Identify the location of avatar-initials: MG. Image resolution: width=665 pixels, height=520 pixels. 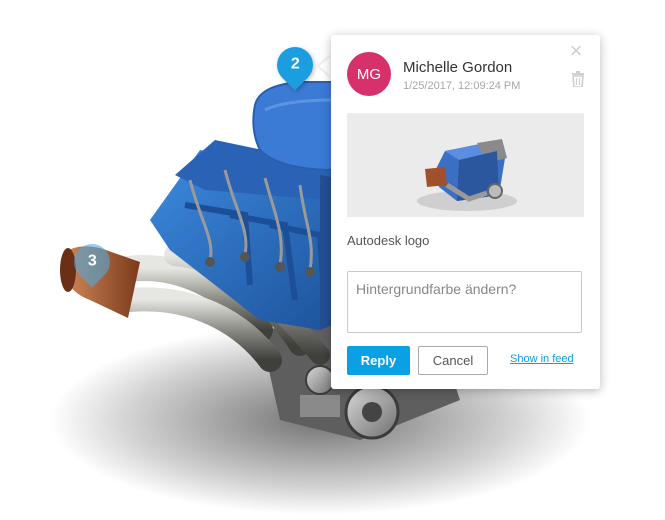
(369, 74).